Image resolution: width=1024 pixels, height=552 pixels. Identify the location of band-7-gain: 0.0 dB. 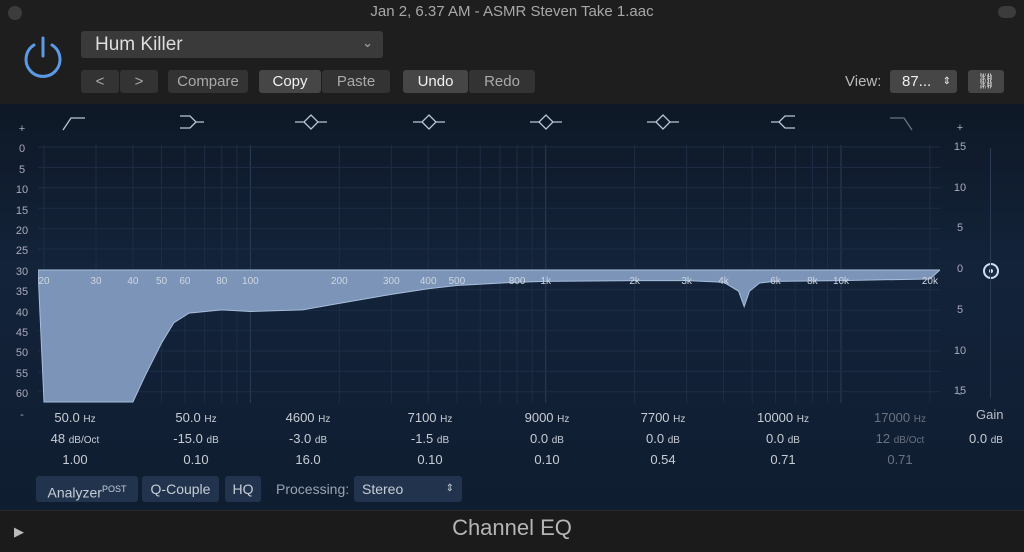
(783, 438).